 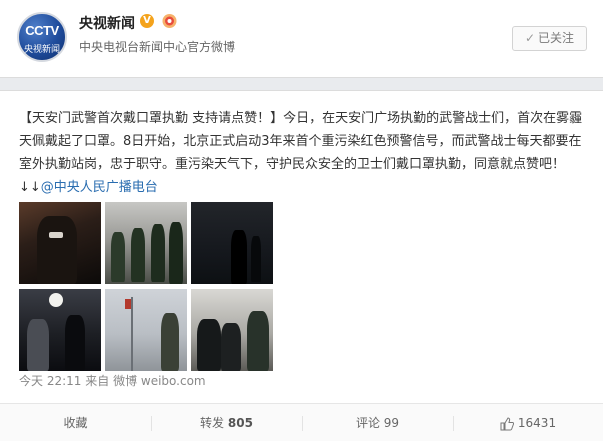 I want to click on repost-count: 805, so click(x=240, y=423).